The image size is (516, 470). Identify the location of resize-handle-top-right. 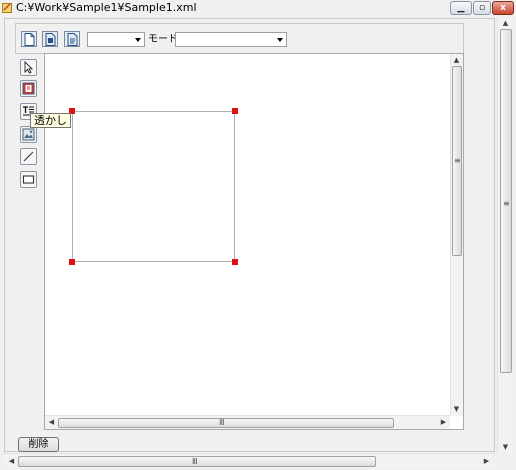
(235, 111).